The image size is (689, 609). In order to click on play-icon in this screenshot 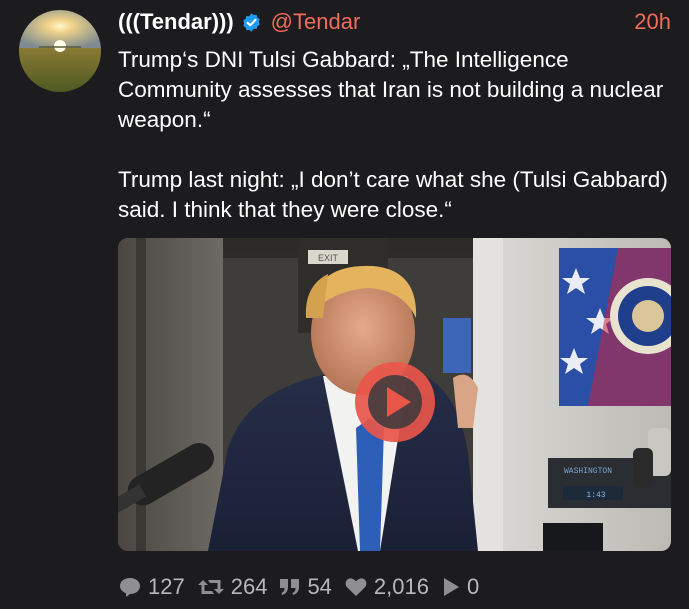, I will do `click(395, 402)`.